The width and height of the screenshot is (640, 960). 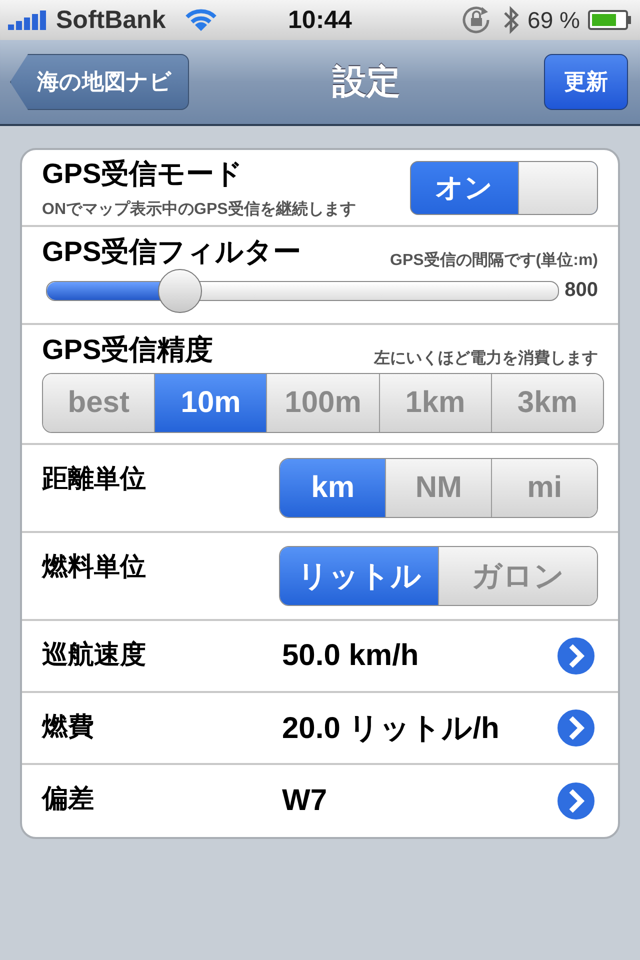 I want to click on toggle-switch: オン, so click(x=504, y=187).